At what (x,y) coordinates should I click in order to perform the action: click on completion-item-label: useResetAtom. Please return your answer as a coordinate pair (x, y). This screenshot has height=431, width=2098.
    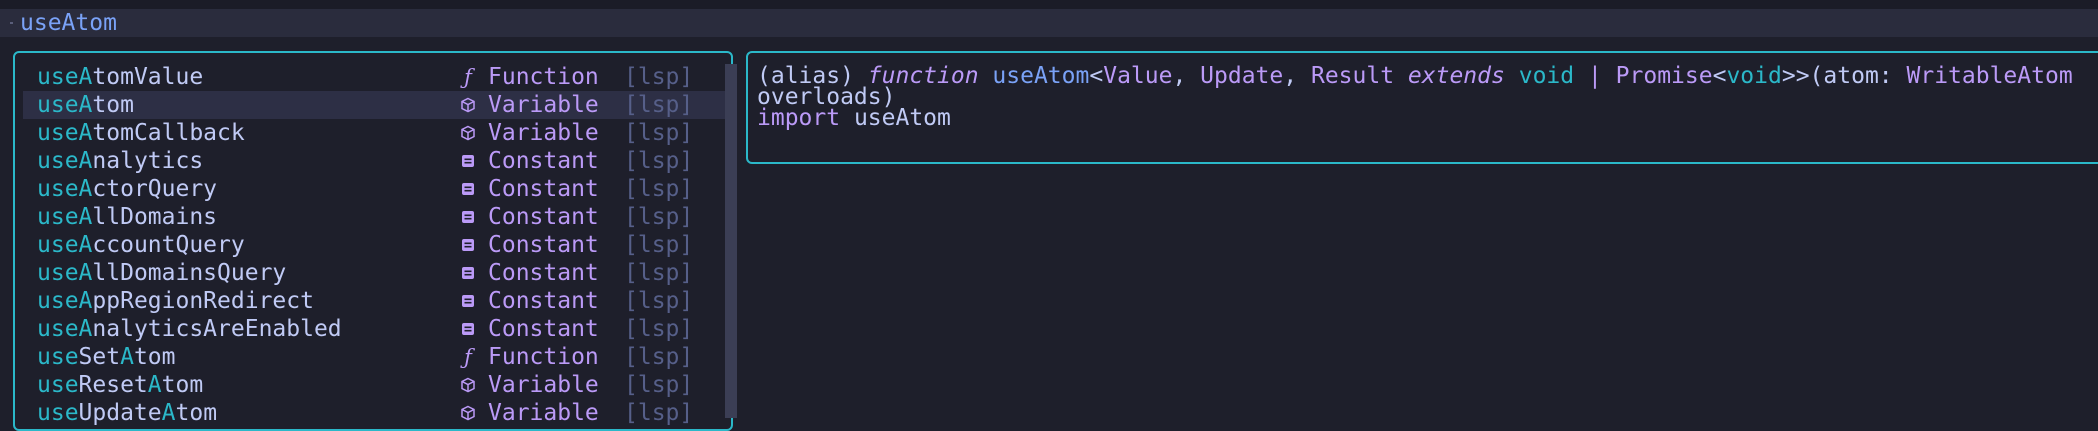
    Looking at the image, I should click on (120, 385).